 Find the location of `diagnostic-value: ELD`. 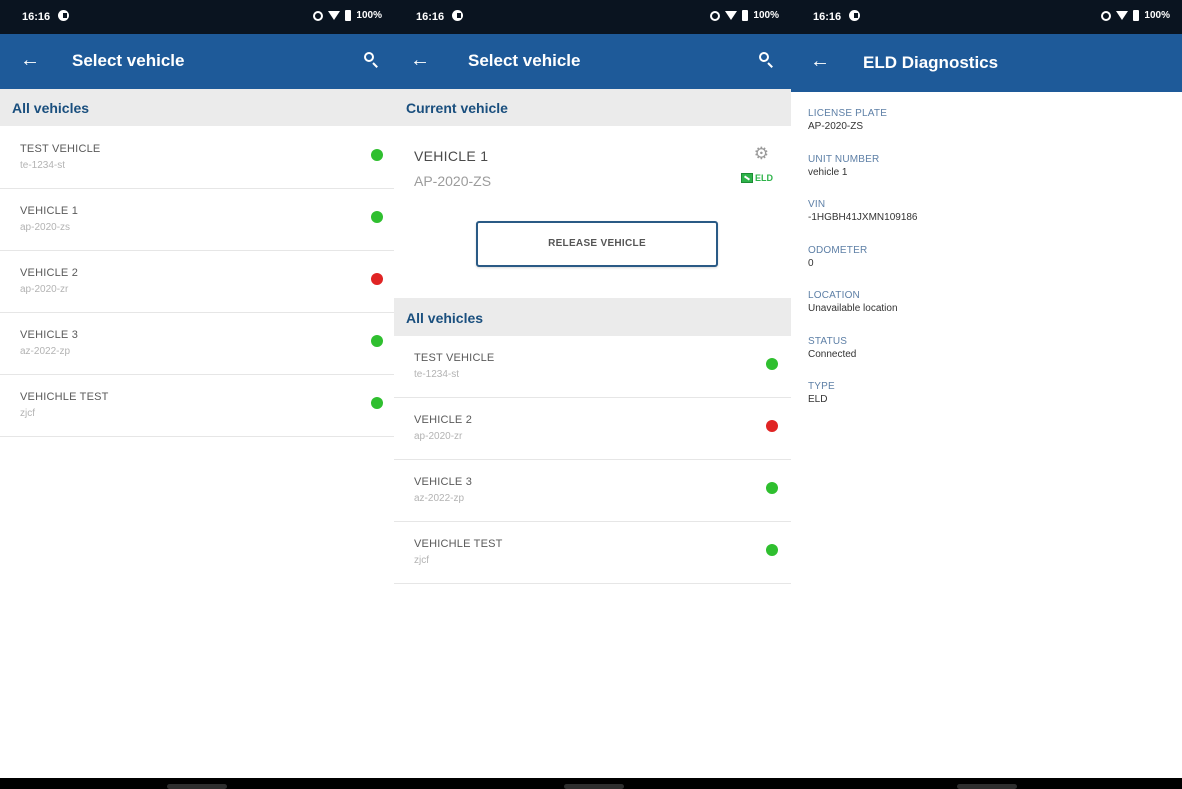

diagnostic-value: ELD is located at coordinates (818, 399).